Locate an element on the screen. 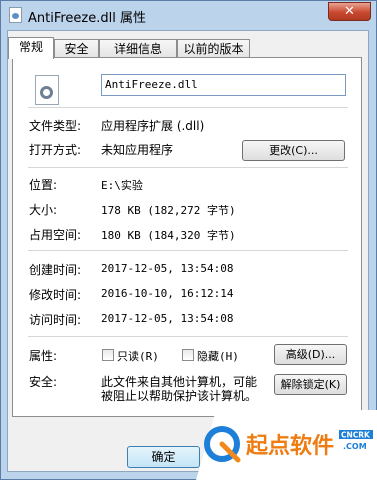 This screenshot has width=377, height=480. modified-value: 2016-10-10, 16:12:14 is located at coordinates (167, 293).